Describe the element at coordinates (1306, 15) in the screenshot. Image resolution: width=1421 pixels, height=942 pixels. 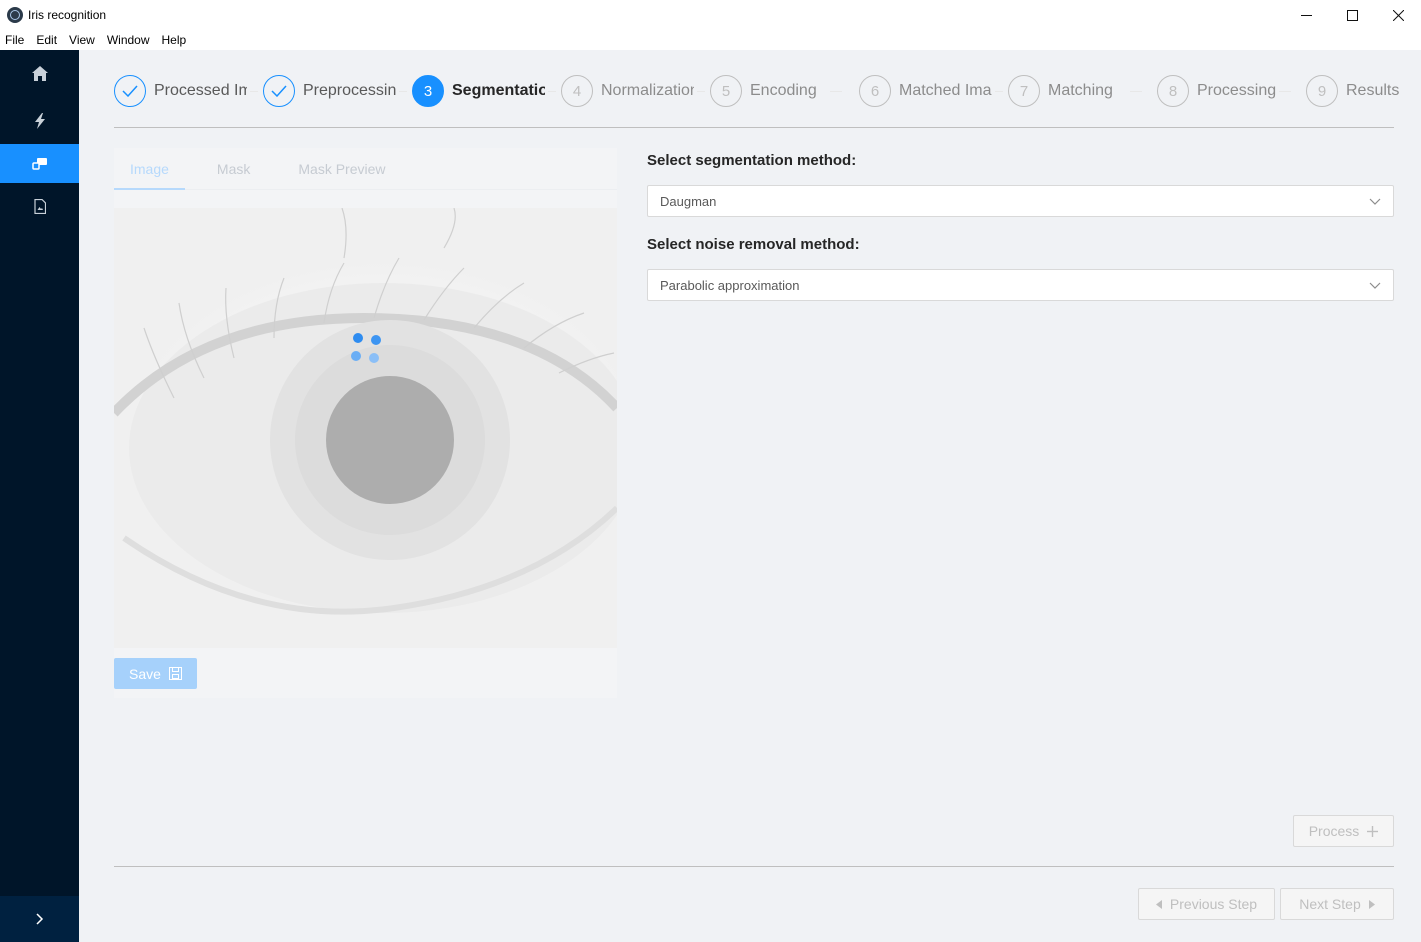
I see `minimize-icon` at that location.